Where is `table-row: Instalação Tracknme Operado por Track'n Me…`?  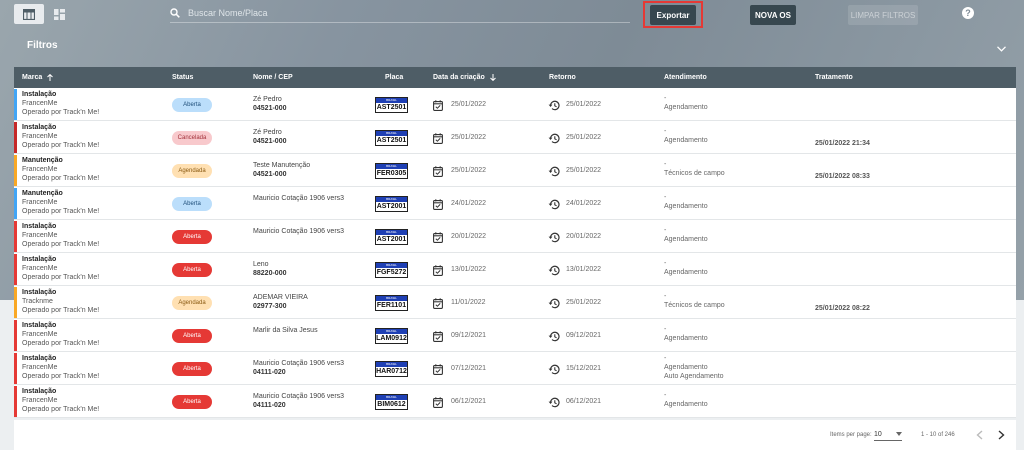 table-row: Instalação Tracknme Operado por Track'n Me… is located at coordinates (515, 302).